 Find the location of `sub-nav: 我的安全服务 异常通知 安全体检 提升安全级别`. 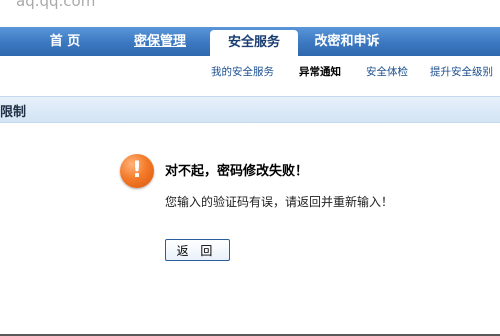

sub-nav: 我的安全服务 异常通知 安全体检 提升安全级别 is located at coordinates (250, 72).